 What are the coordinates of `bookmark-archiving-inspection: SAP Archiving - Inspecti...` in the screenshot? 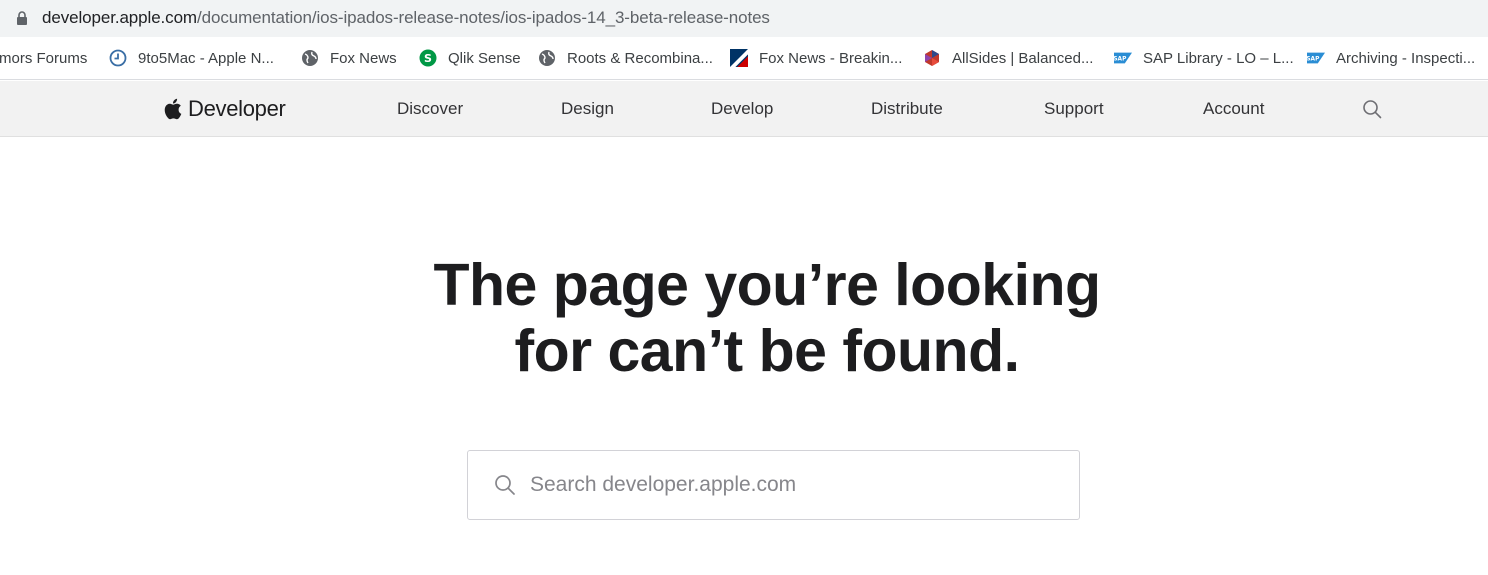 It's located at (1391, 58).